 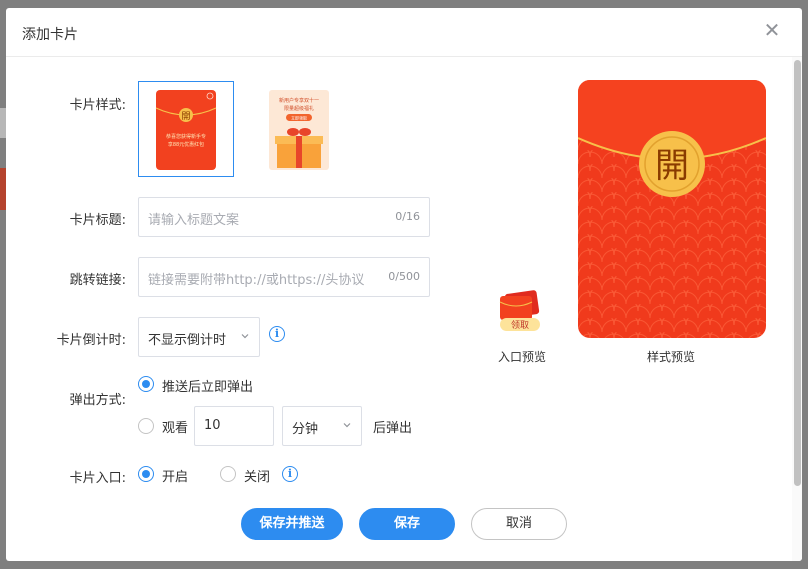 I want to click on scrollbar-thumb, so click(x=797, y=273).